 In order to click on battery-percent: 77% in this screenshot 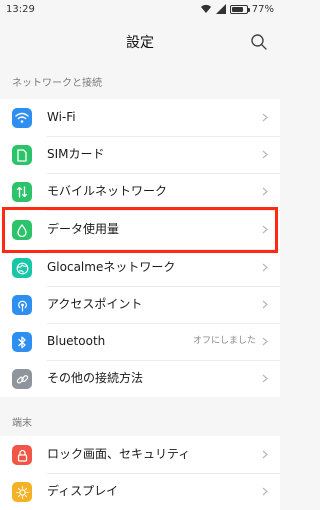, I will do `click(262, 9)`.